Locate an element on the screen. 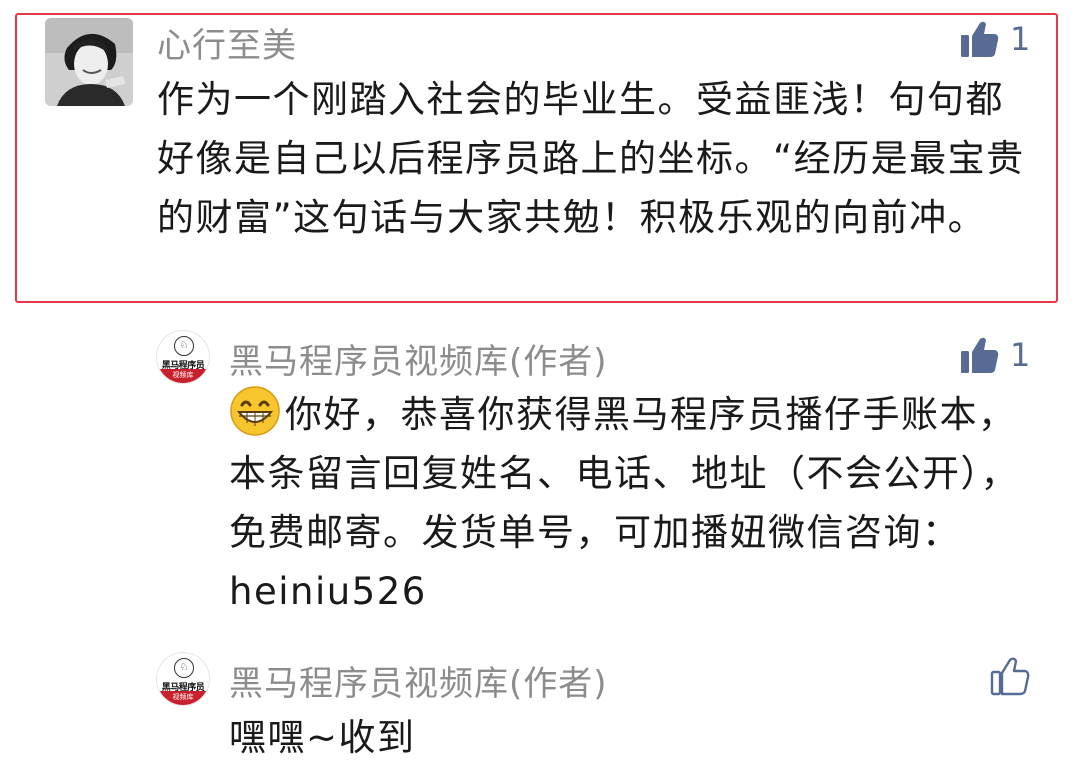  reply-like-button: 1 is located at coordinates (995, 355).